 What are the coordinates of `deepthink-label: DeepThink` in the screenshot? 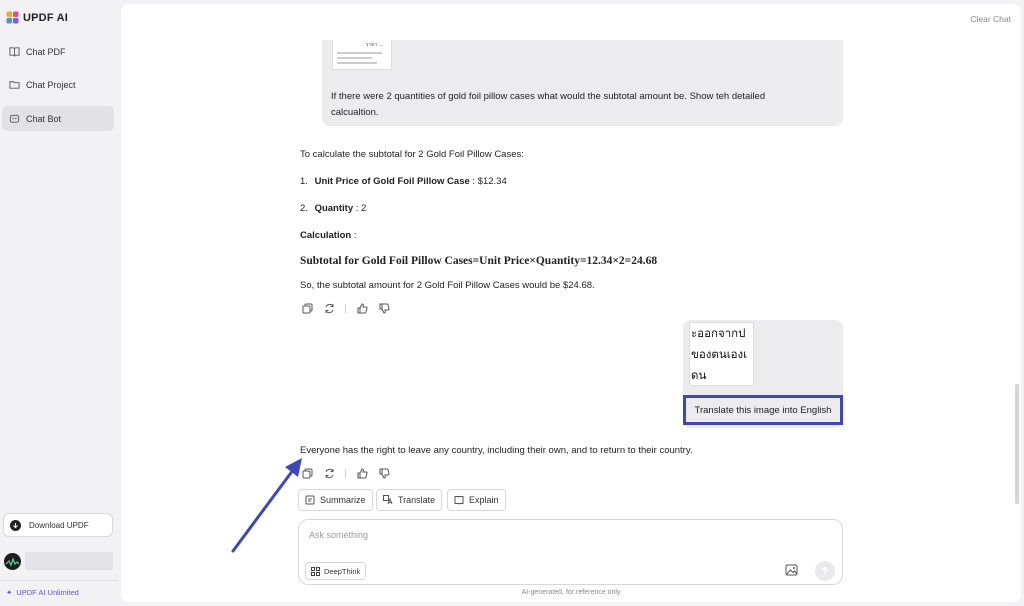 It's located at (342, 571).